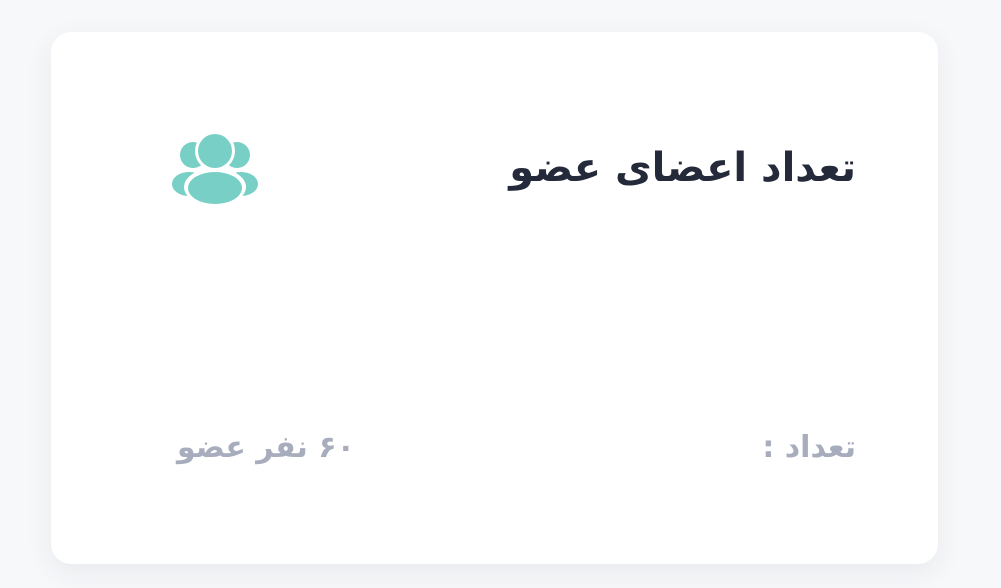 This screenshot has width=1001, height=588. Describe the element at coordinates (809, 447) in the screenshot. I see `count-label: تعداد :` at that location.